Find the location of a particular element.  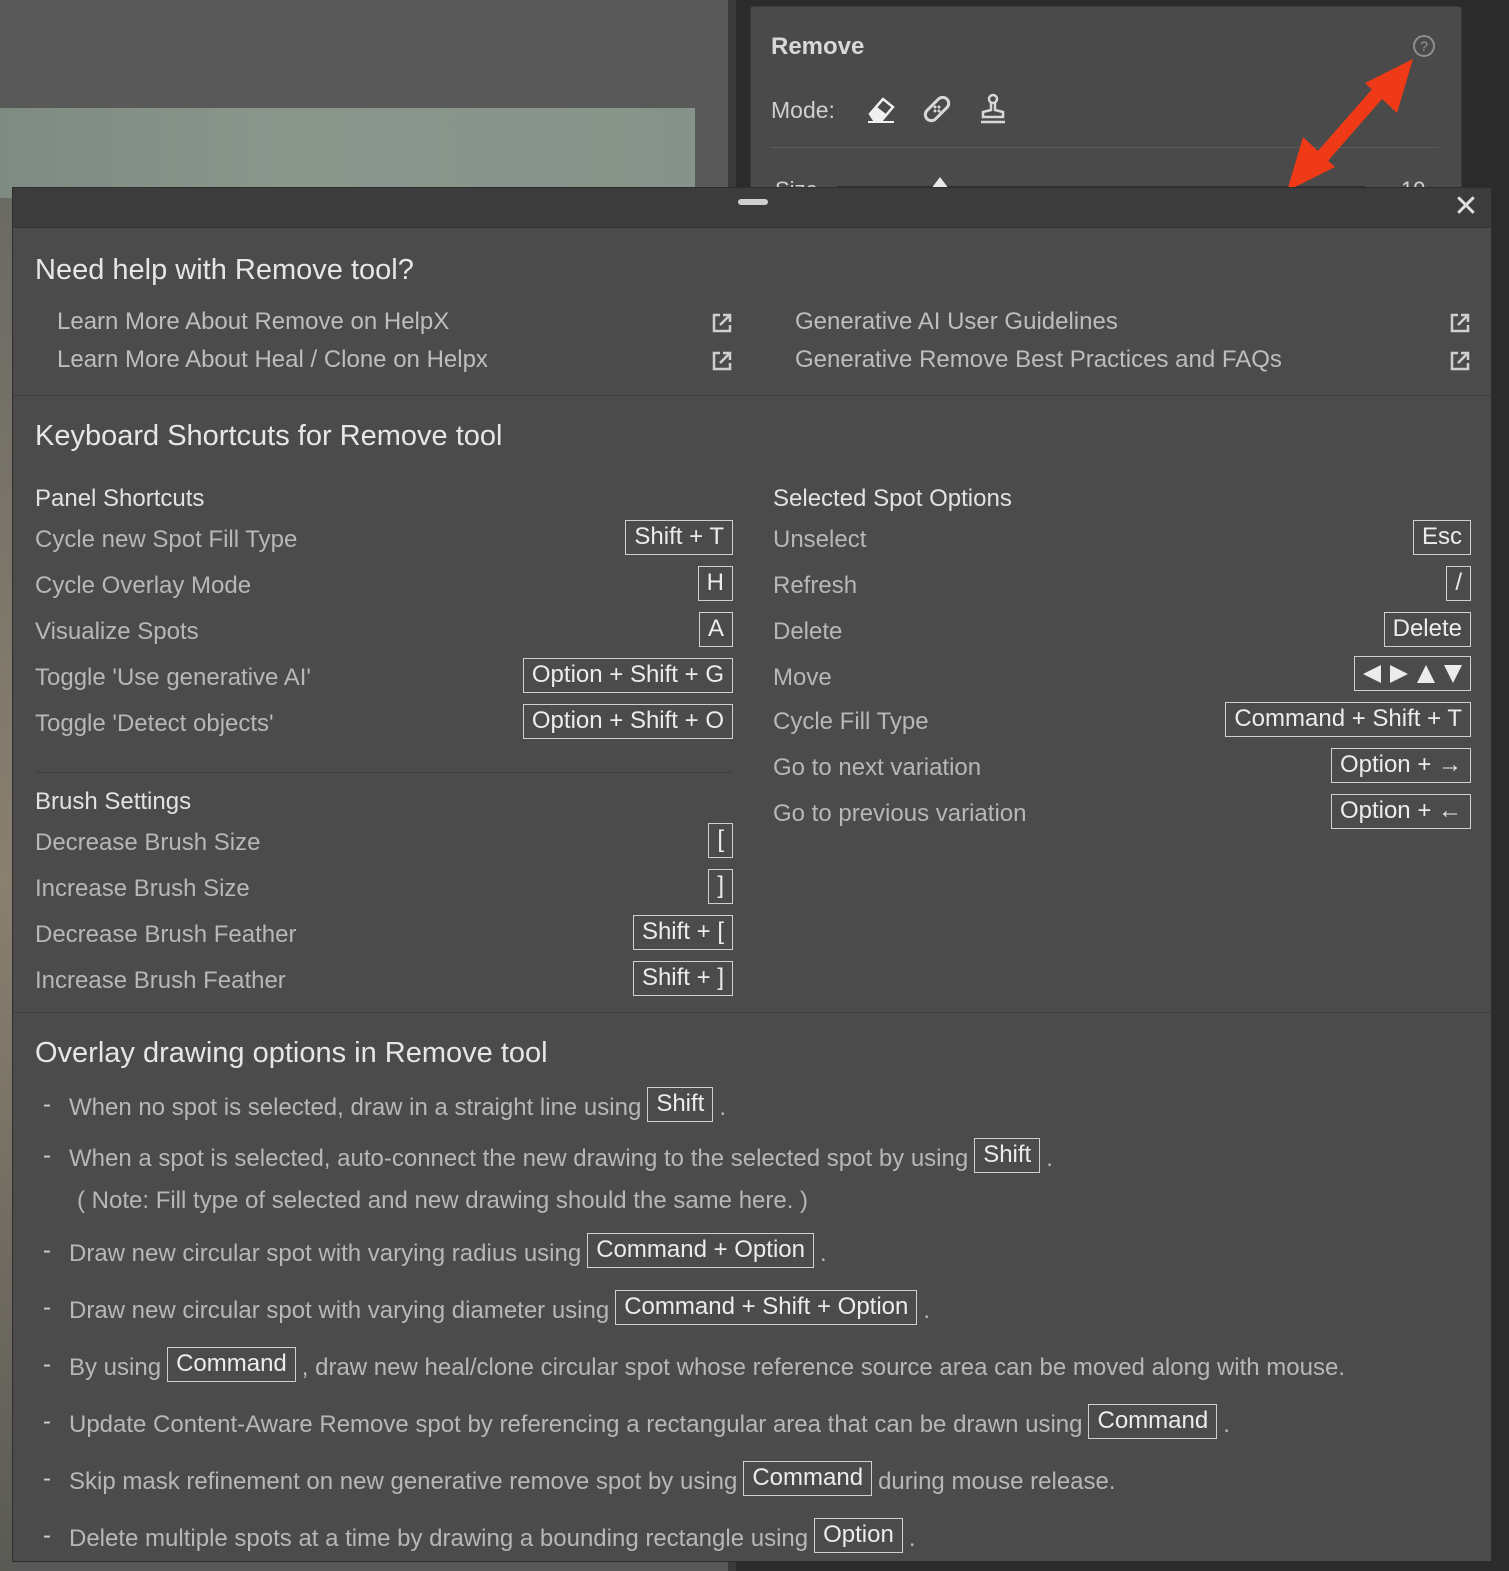

shortcut-row: Cycle Fill Type Command + Shift + T is located at coordinates (1122, 725).